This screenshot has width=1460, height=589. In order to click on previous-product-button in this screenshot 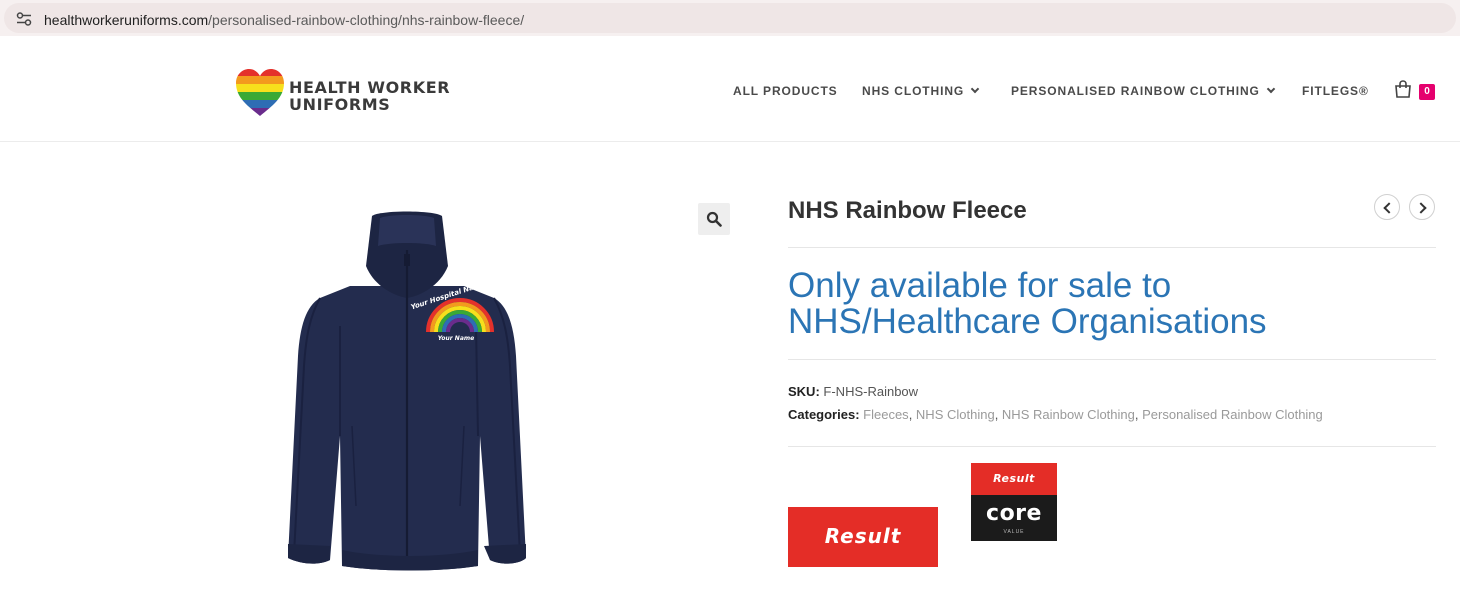, I will do `click(1387, 207)`.